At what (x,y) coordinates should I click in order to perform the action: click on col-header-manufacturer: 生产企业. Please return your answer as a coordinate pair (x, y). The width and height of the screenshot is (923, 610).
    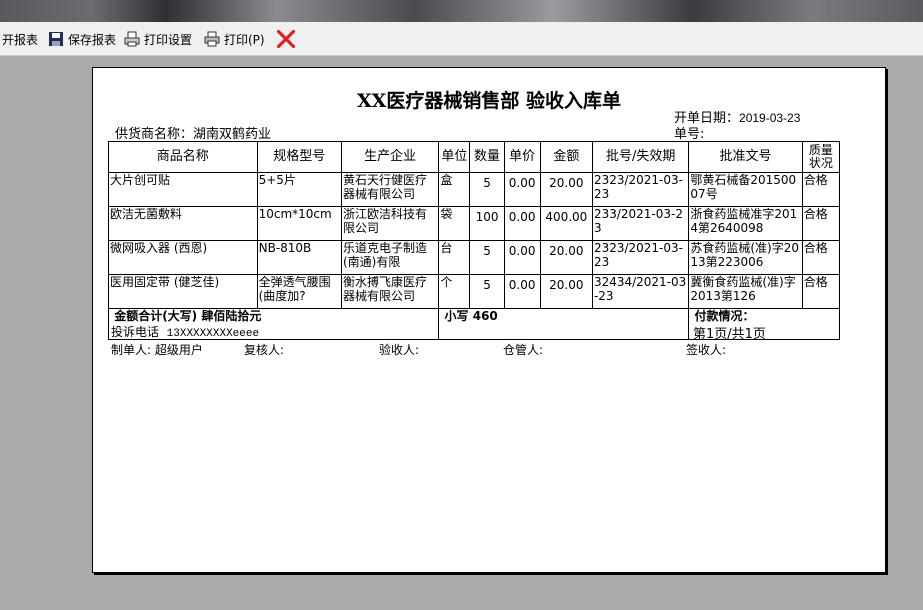
    Looking at the image, I should click on (390, 157).